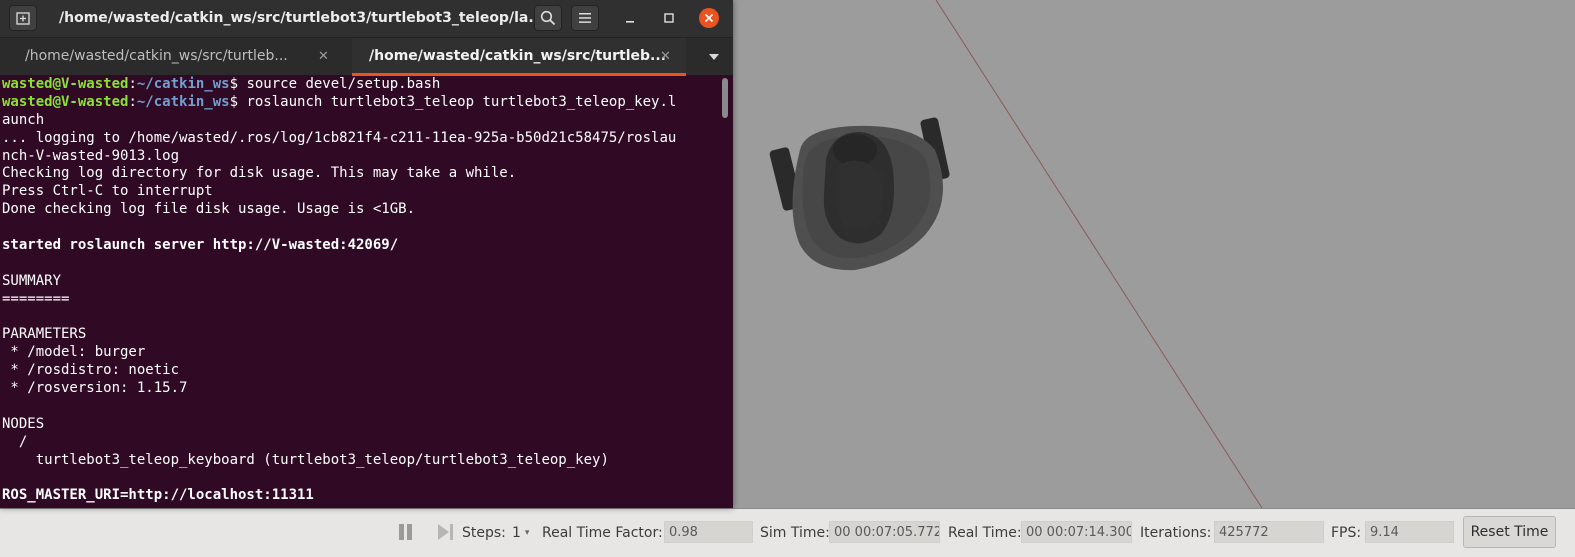  I want to click on tab-list-dropdown, so click(714, 56).